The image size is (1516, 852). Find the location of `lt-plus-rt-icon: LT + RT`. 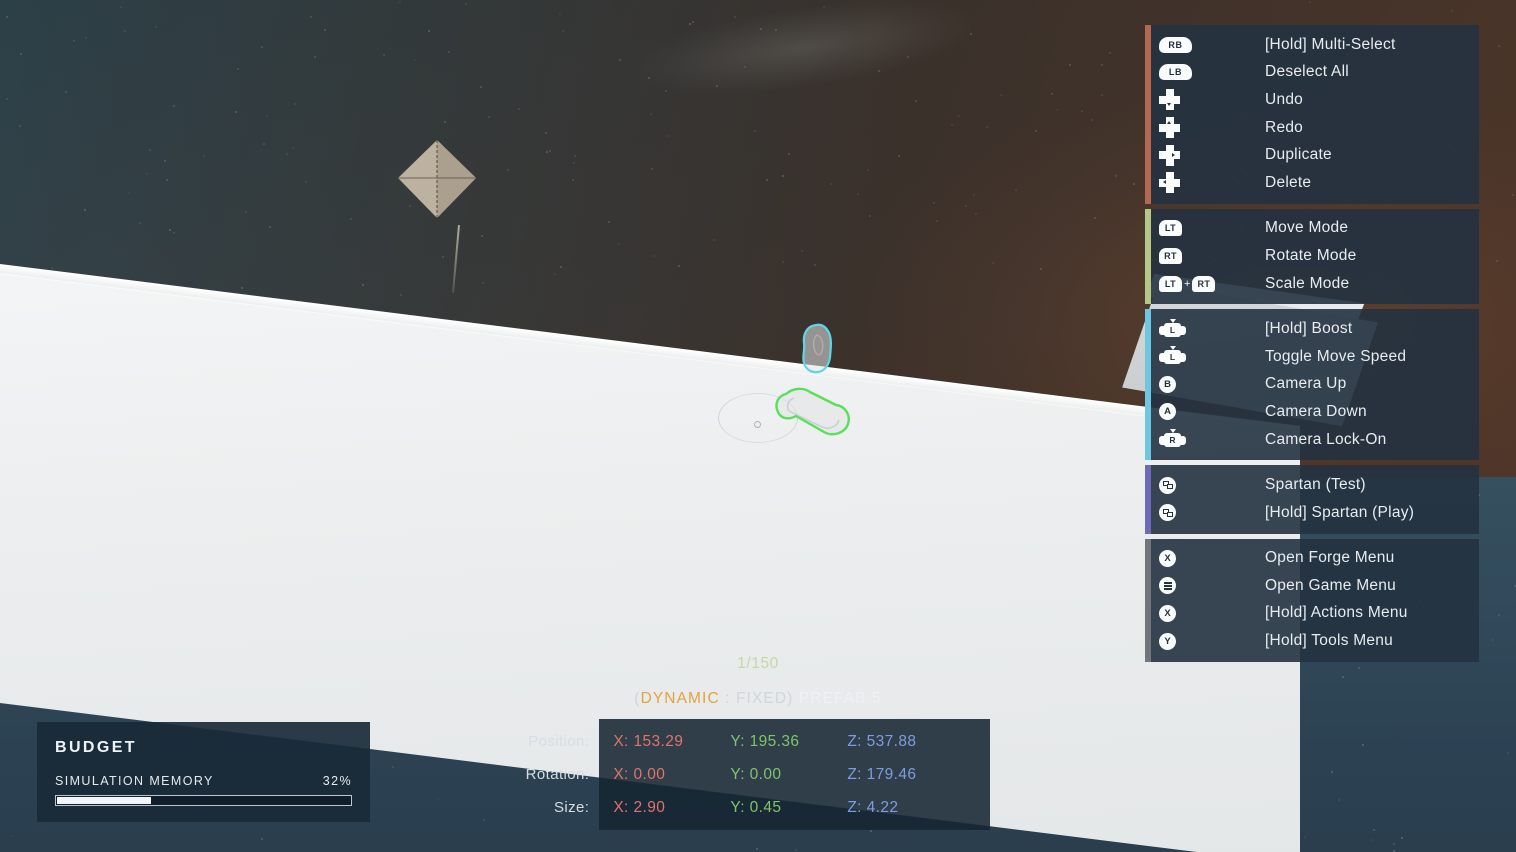

lt-plus-rt-icon: LT + RT is located at coordinates (1187, 283).